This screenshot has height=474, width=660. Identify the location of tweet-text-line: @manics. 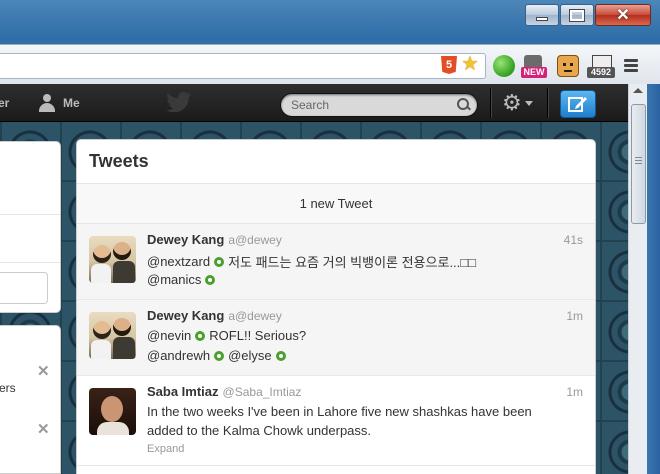
(181, 279).